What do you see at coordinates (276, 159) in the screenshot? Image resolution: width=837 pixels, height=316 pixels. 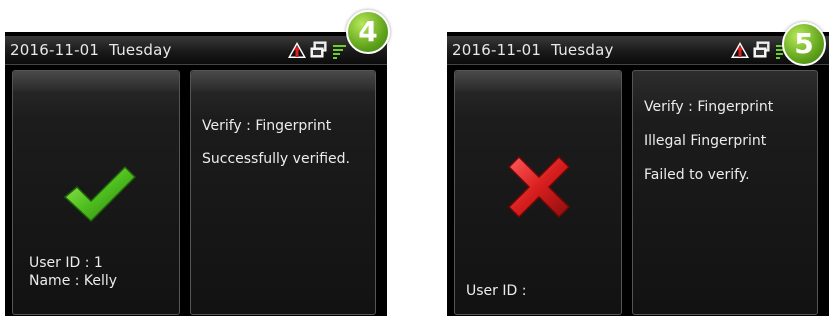 I see `verify-result-text: Successfully verified.` at bounding box center [276, 159].